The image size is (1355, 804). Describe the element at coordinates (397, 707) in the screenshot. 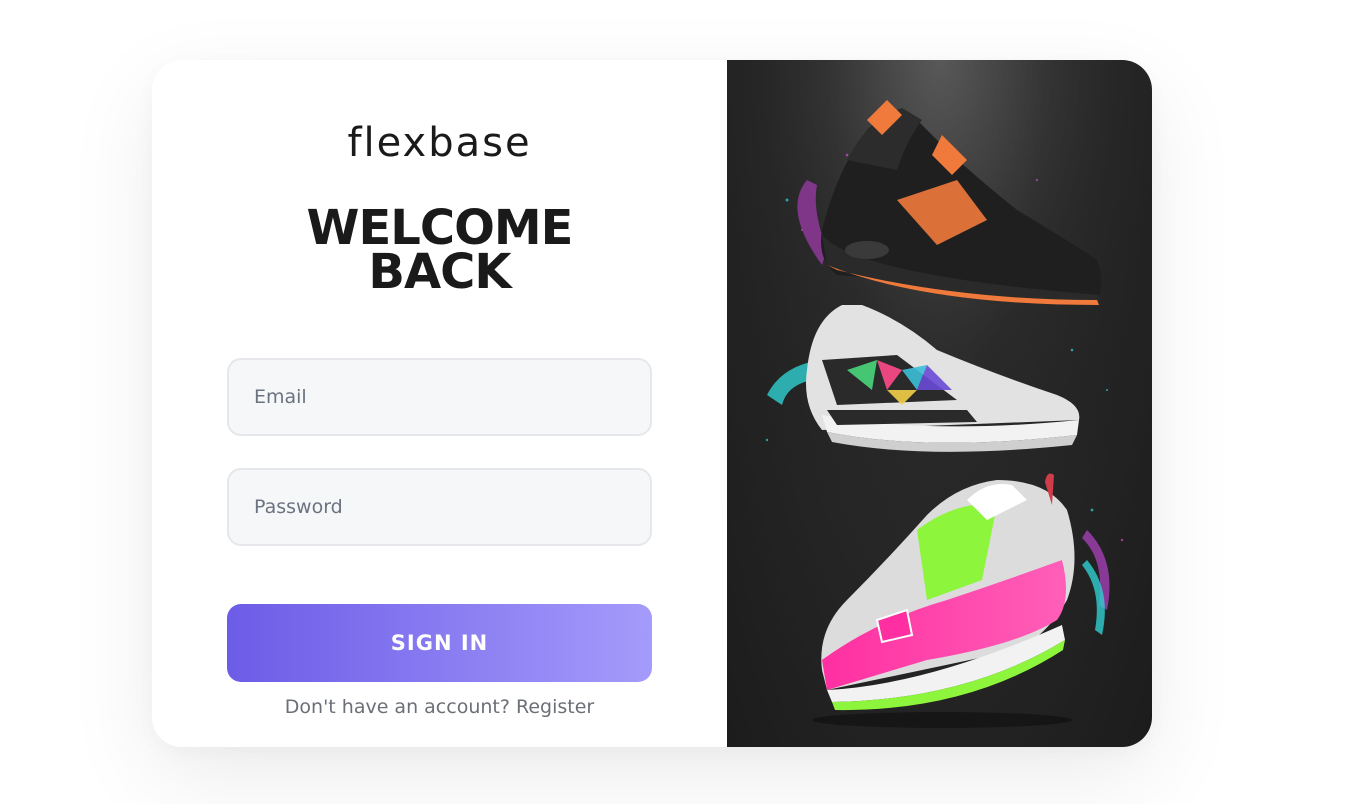

I see `no-account-text: Don't have an account?` at that location.